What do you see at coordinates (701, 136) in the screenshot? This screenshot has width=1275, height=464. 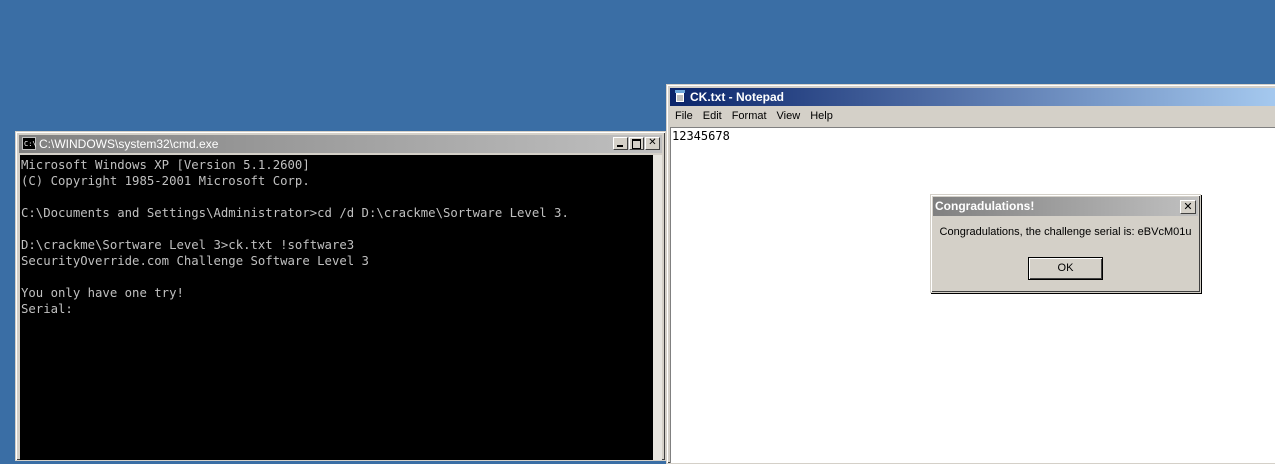 I see `notepad-content: 12345678` at bounding box center [701, 136].